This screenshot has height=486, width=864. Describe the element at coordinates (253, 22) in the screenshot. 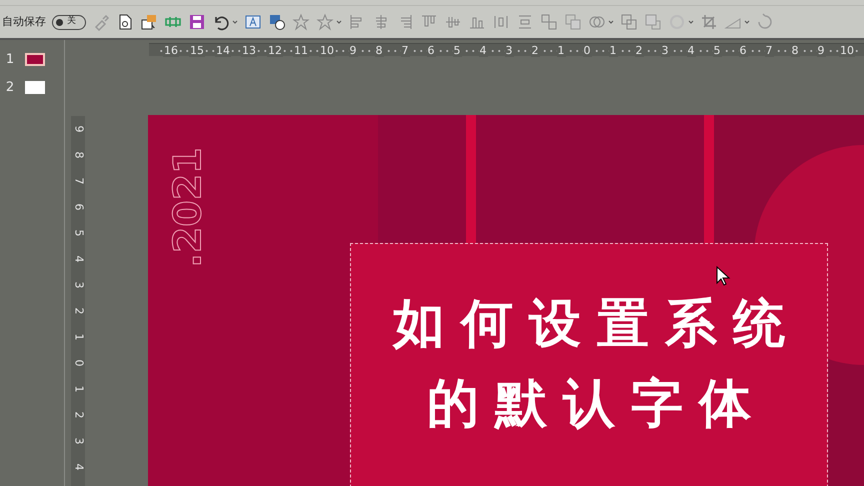

I see `text-box-icon` at that location.